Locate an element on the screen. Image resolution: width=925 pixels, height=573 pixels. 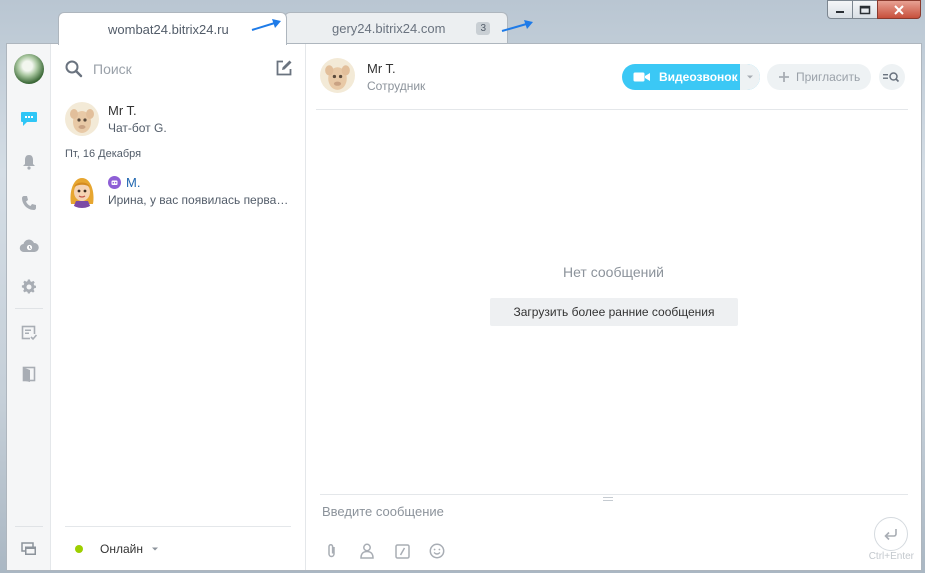
chat-header: Mr T. Сотрудник Видеозвонок Пригласить is located at coordinates (612, 77).